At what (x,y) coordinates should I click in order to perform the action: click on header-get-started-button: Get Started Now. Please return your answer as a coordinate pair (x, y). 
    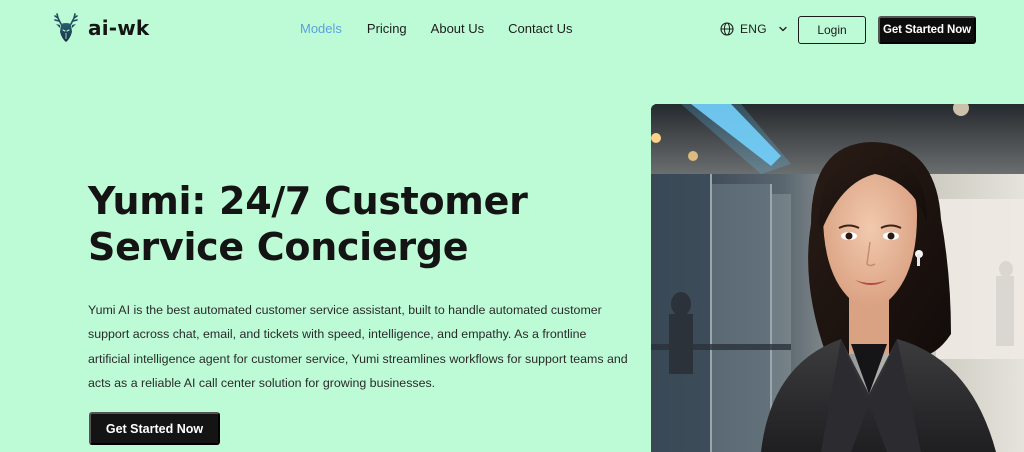
    Looking at the image, I should click on (927, 30).